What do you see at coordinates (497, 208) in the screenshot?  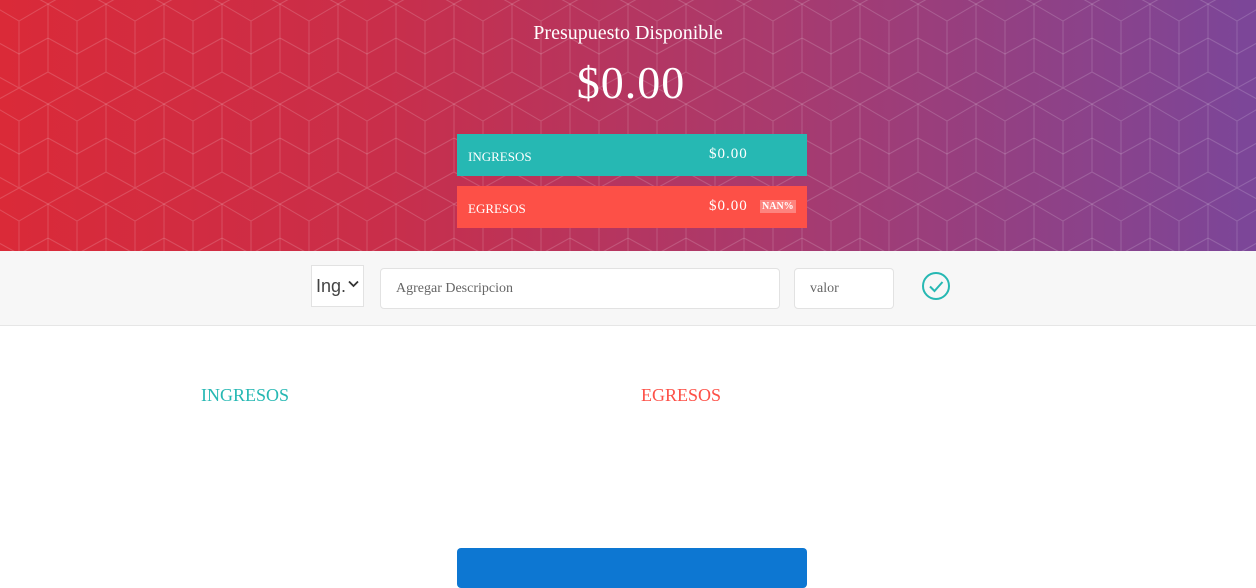 I see `expense-summary-label: Egresos` at bounding box center [497, 208].